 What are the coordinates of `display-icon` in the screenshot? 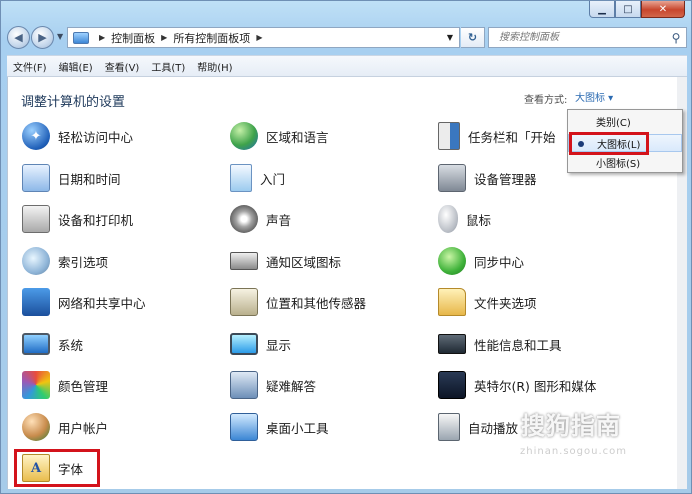 It's located at (244, 344).